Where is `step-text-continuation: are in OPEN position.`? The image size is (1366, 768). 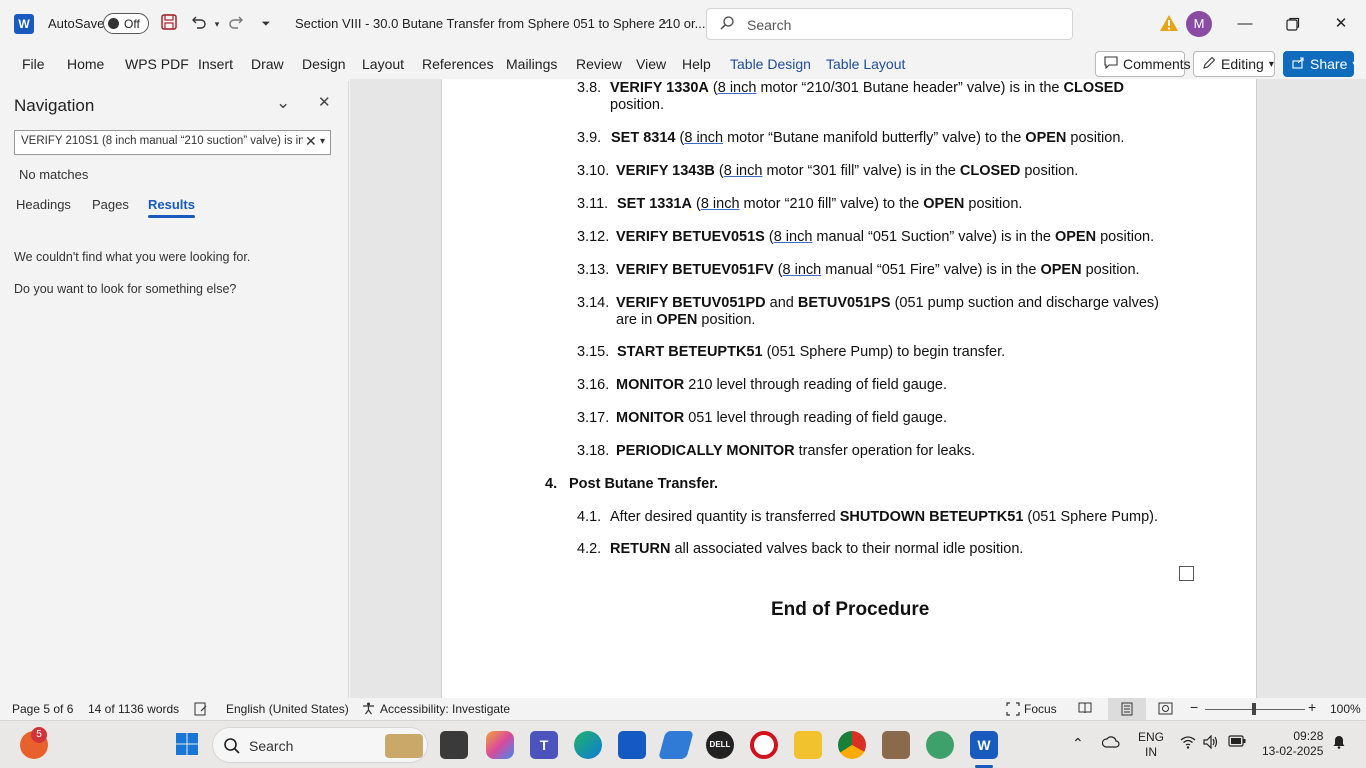
step-text-continuation: are in OPEN position. is located at coordinates (685, 320).